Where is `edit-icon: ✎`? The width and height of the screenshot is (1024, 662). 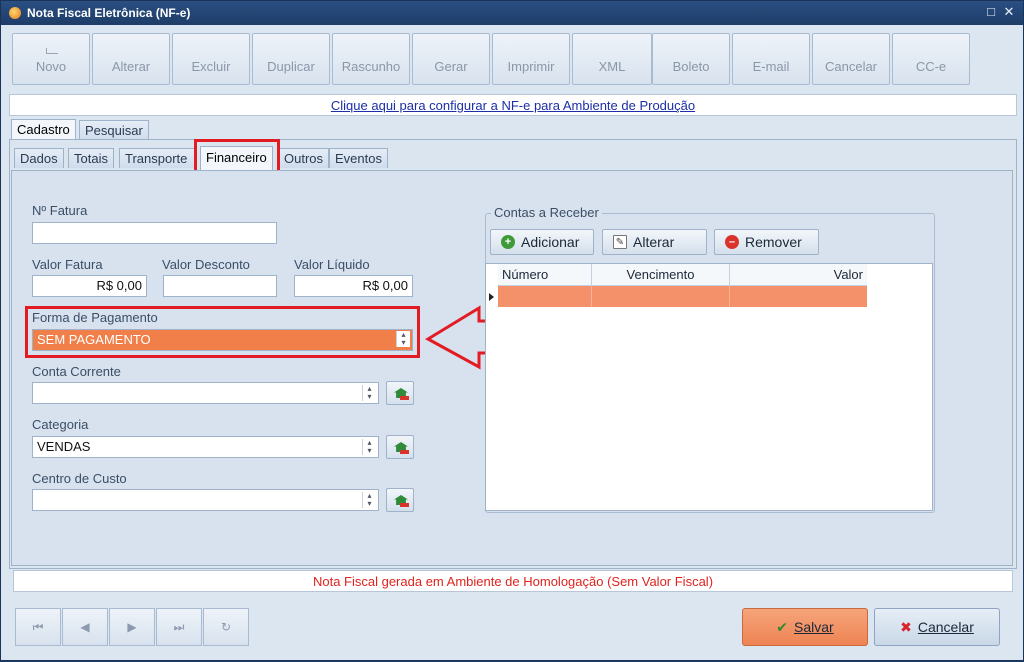
edit-icon: ✎ is located at coordinates (620, 242).